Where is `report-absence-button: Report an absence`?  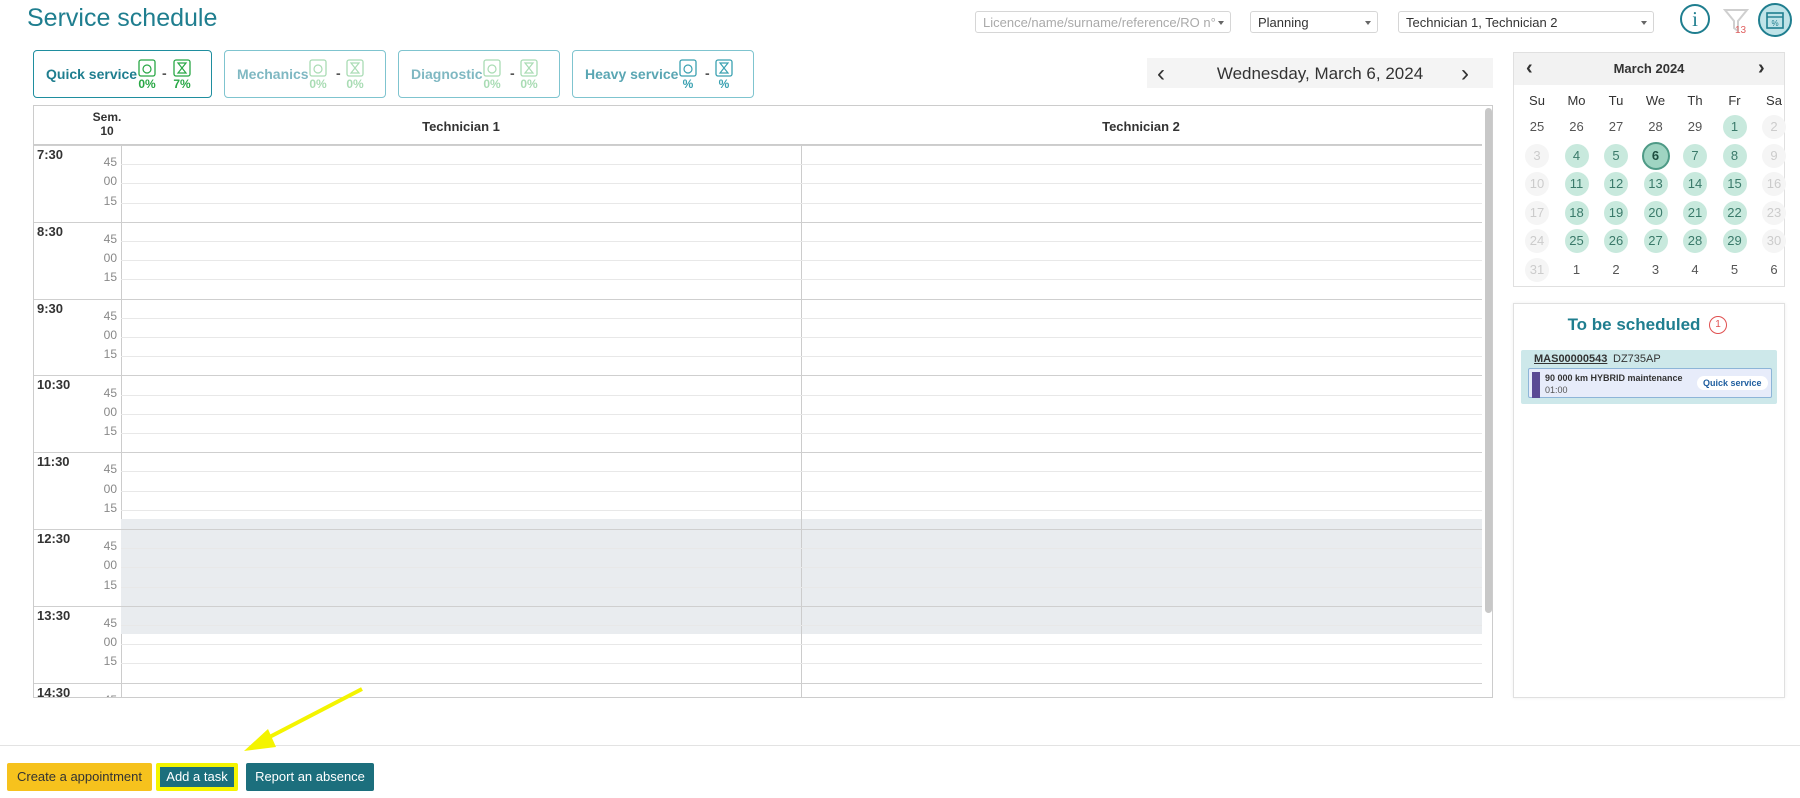 report-absence-button: Report an absence is located at coordinates (310, 777).